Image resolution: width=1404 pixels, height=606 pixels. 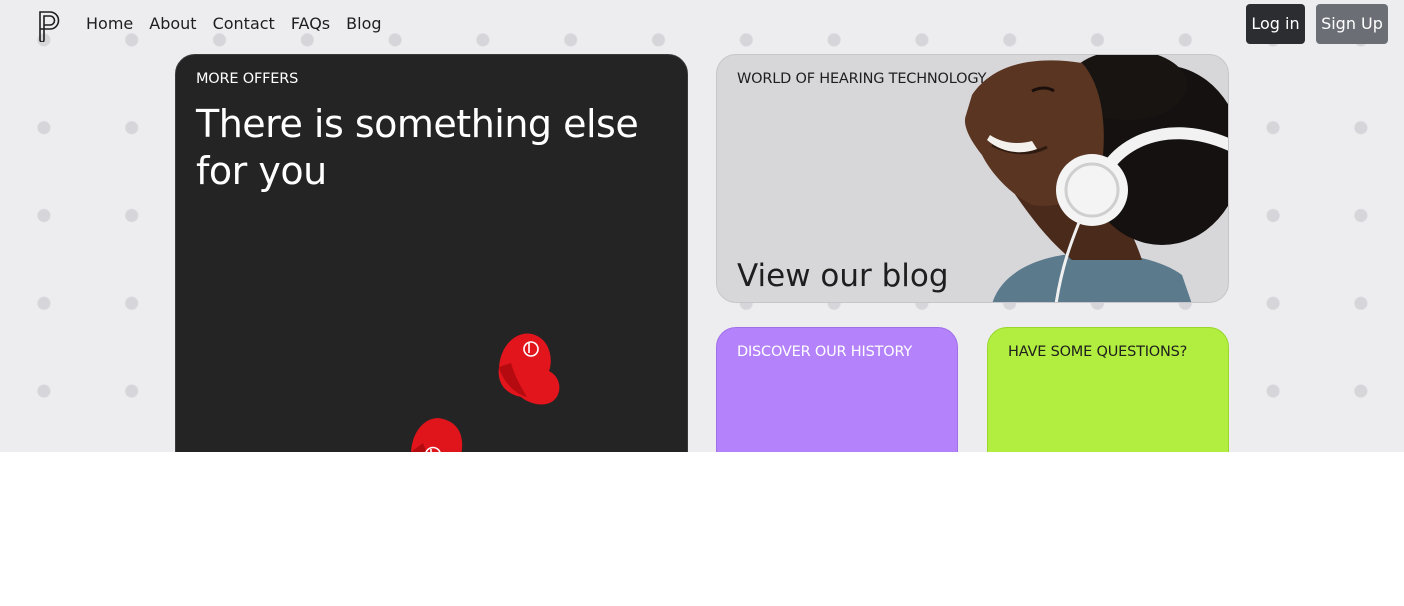 I want to click on nav-link-home: Home, so click(x=109, y=23).